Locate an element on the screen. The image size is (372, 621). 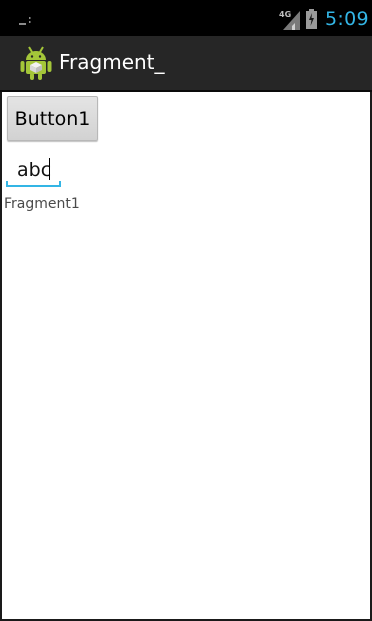
status-bar: 4G 5:09 is located at coordinates (186, 18).